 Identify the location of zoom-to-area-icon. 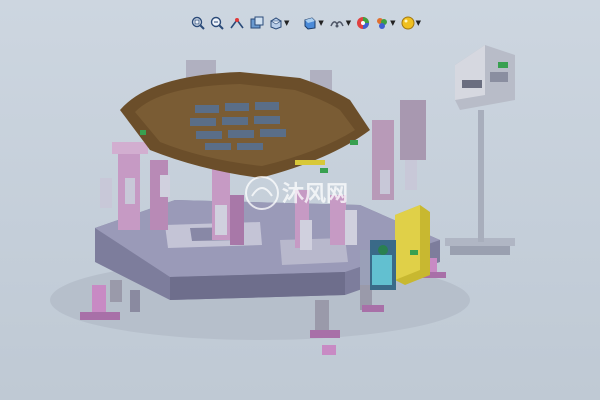
(217, 23).